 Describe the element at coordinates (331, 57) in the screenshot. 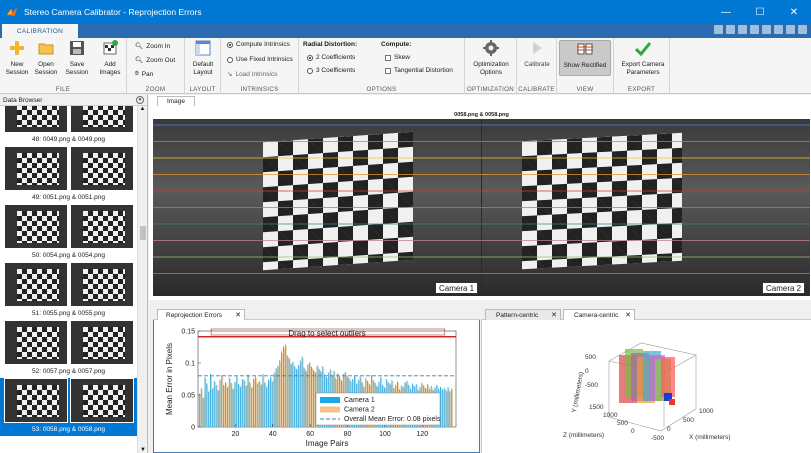

I see `two-coefficients-radio: 2 Coefficients` at that location.